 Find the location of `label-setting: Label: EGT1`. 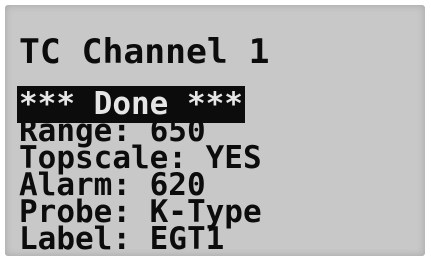

label-setting: Label: EGT1 is located at coordinates (121, 239).